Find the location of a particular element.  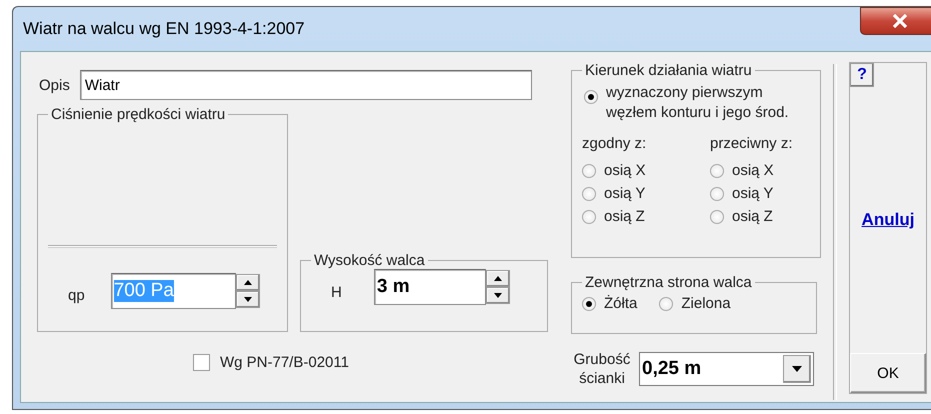

thickness-label: Grubość ścianki is located at coordinates (602, 369).